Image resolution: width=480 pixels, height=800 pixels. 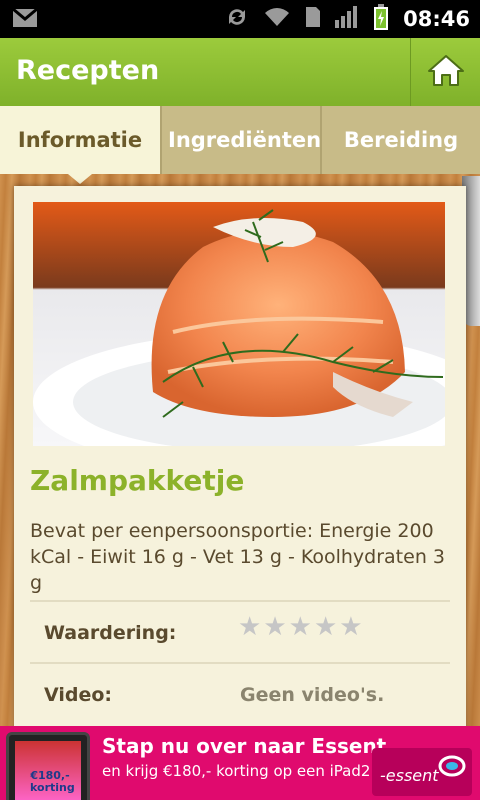 I want to click on status-bar: 08:46, so click(x=240, y=19).